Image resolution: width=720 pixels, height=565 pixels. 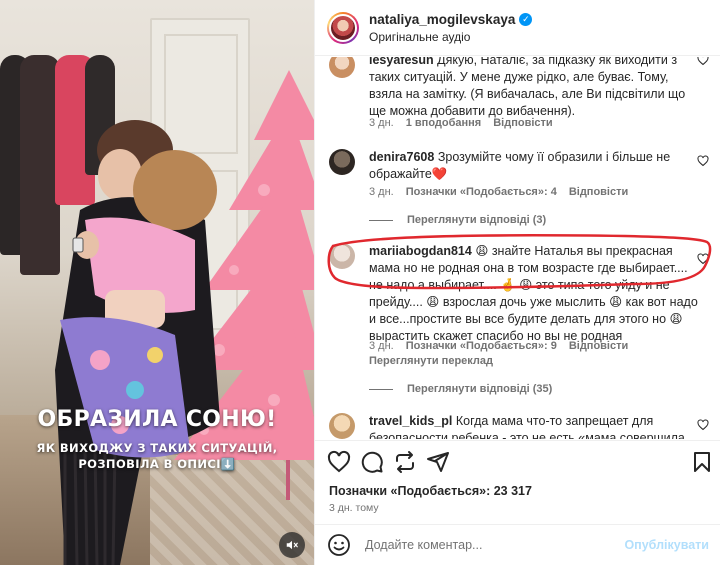 I want to click on post-date: 3 дн. тому, so click(x=354, y=508).